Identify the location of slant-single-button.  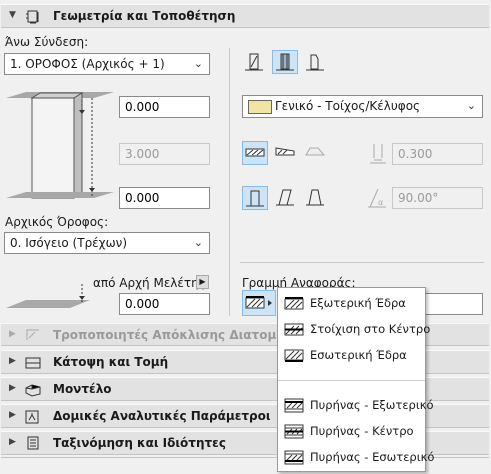
(286, 198).